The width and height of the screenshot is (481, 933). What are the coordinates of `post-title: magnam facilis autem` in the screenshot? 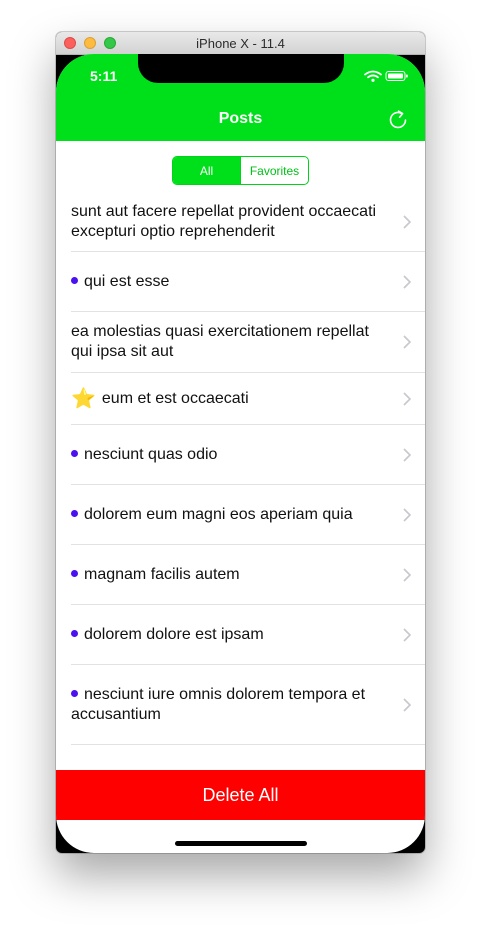 It's located at (230, 575).